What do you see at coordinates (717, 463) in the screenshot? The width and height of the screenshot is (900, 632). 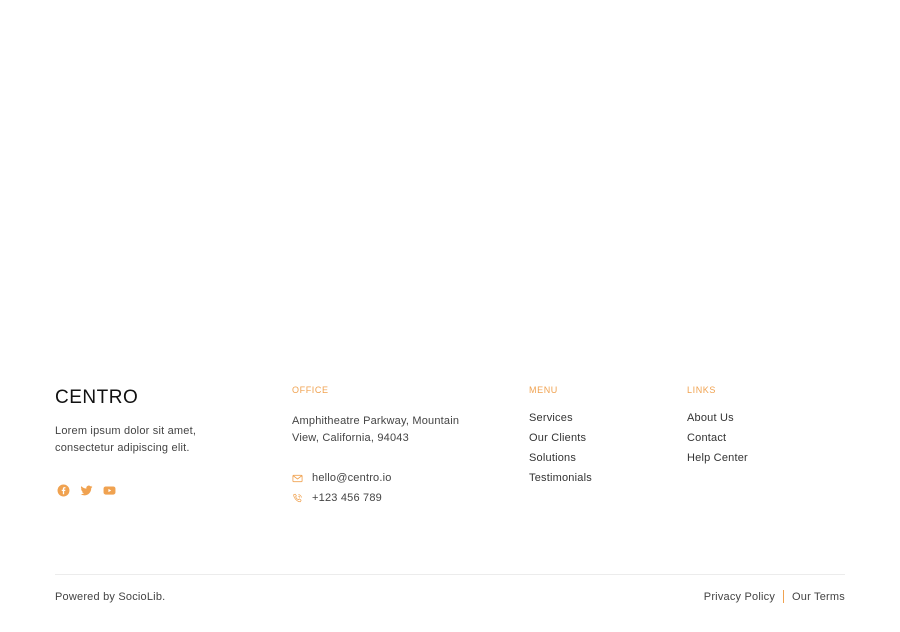 I see `links-link-help-center: Help Center` at bounding box center [717, 463].